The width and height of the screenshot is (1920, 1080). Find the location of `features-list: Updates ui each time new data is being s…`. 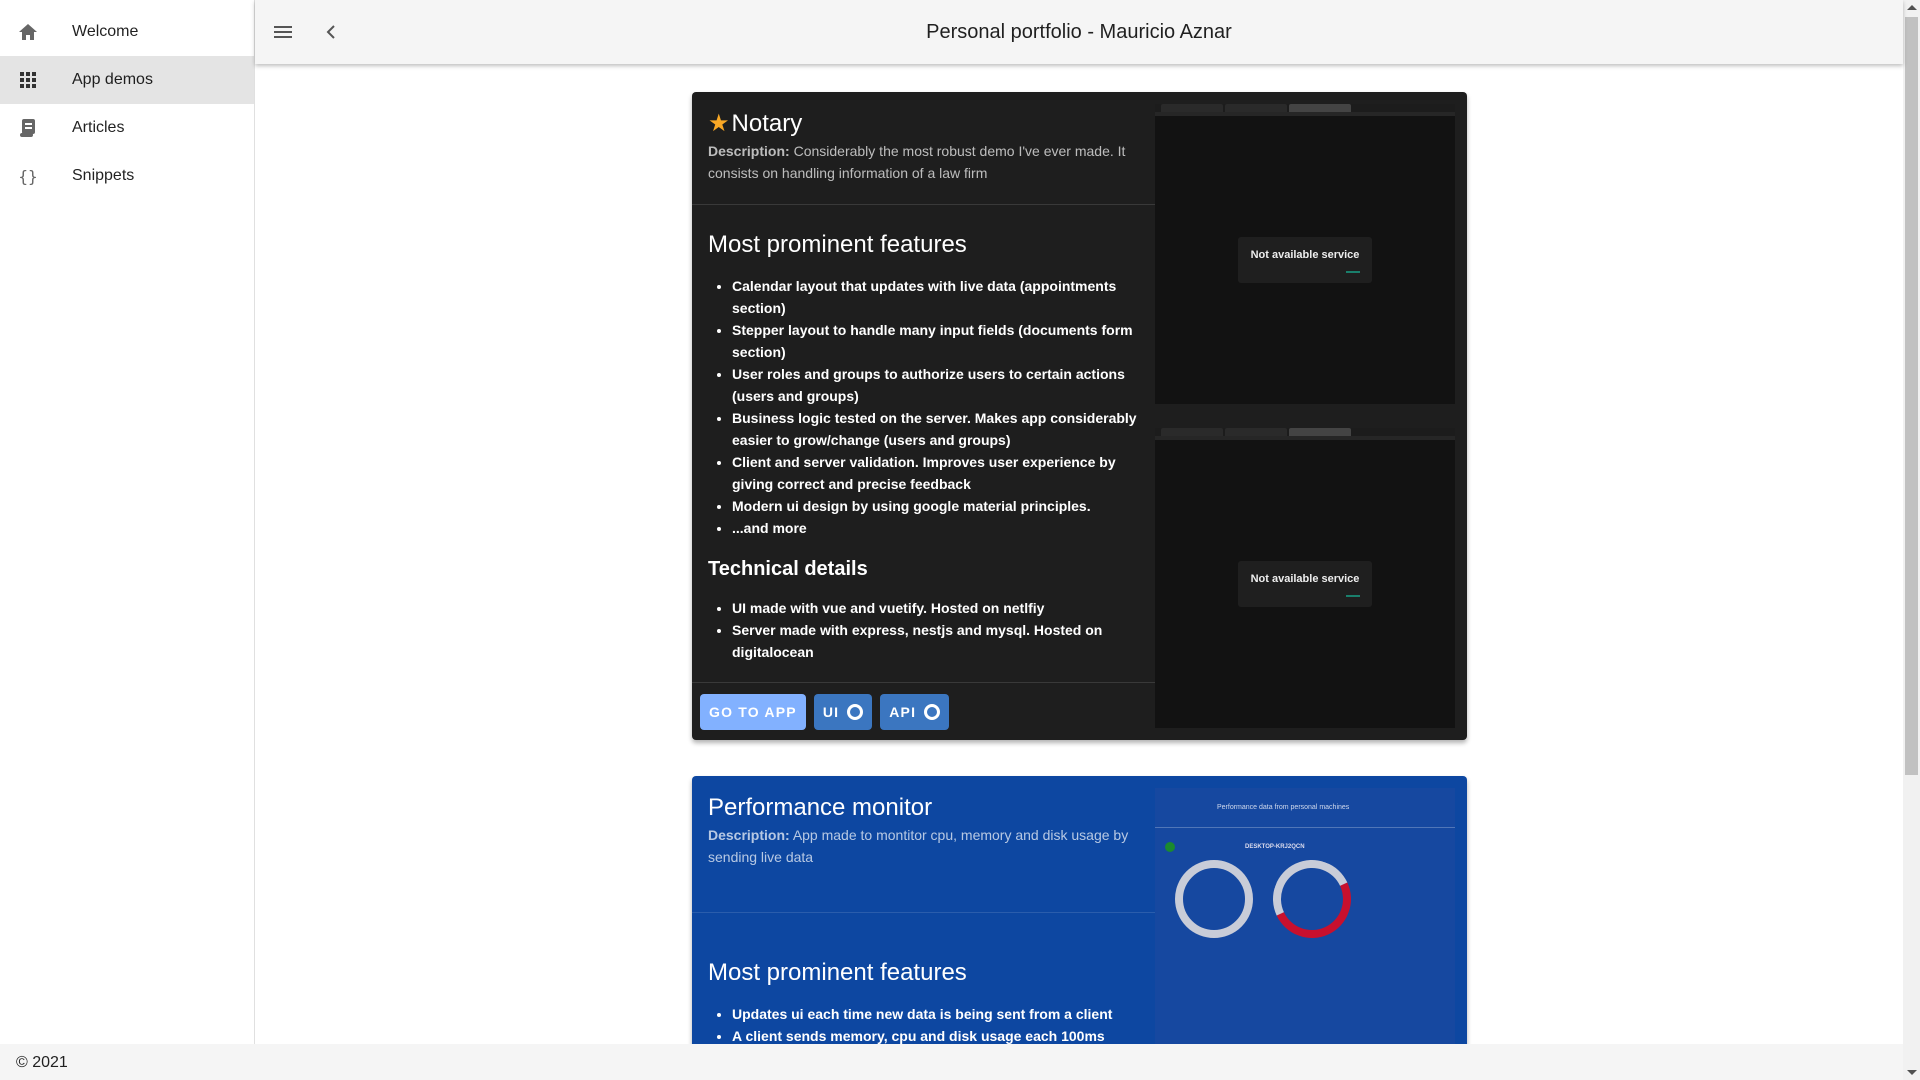

features-list: Updates ui each time new data is being s… is located at coordinates (923, 1023).